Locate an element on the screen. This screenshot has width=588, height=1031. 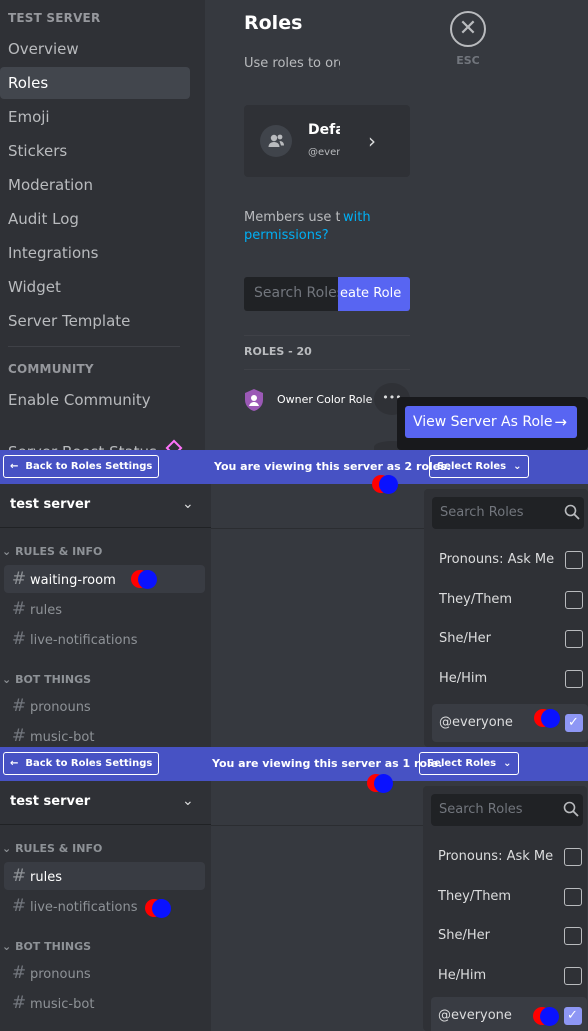
arrow-left-icon: ← is located at coordinates (14, 763).